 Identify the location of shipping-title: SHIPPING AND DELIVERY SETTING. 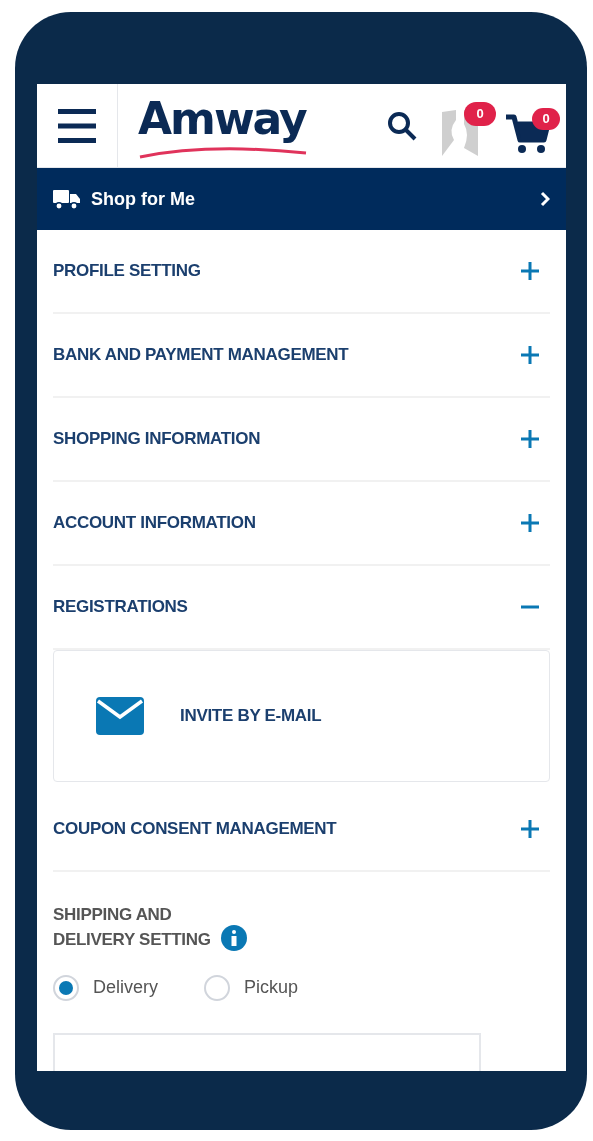
(132, 927).